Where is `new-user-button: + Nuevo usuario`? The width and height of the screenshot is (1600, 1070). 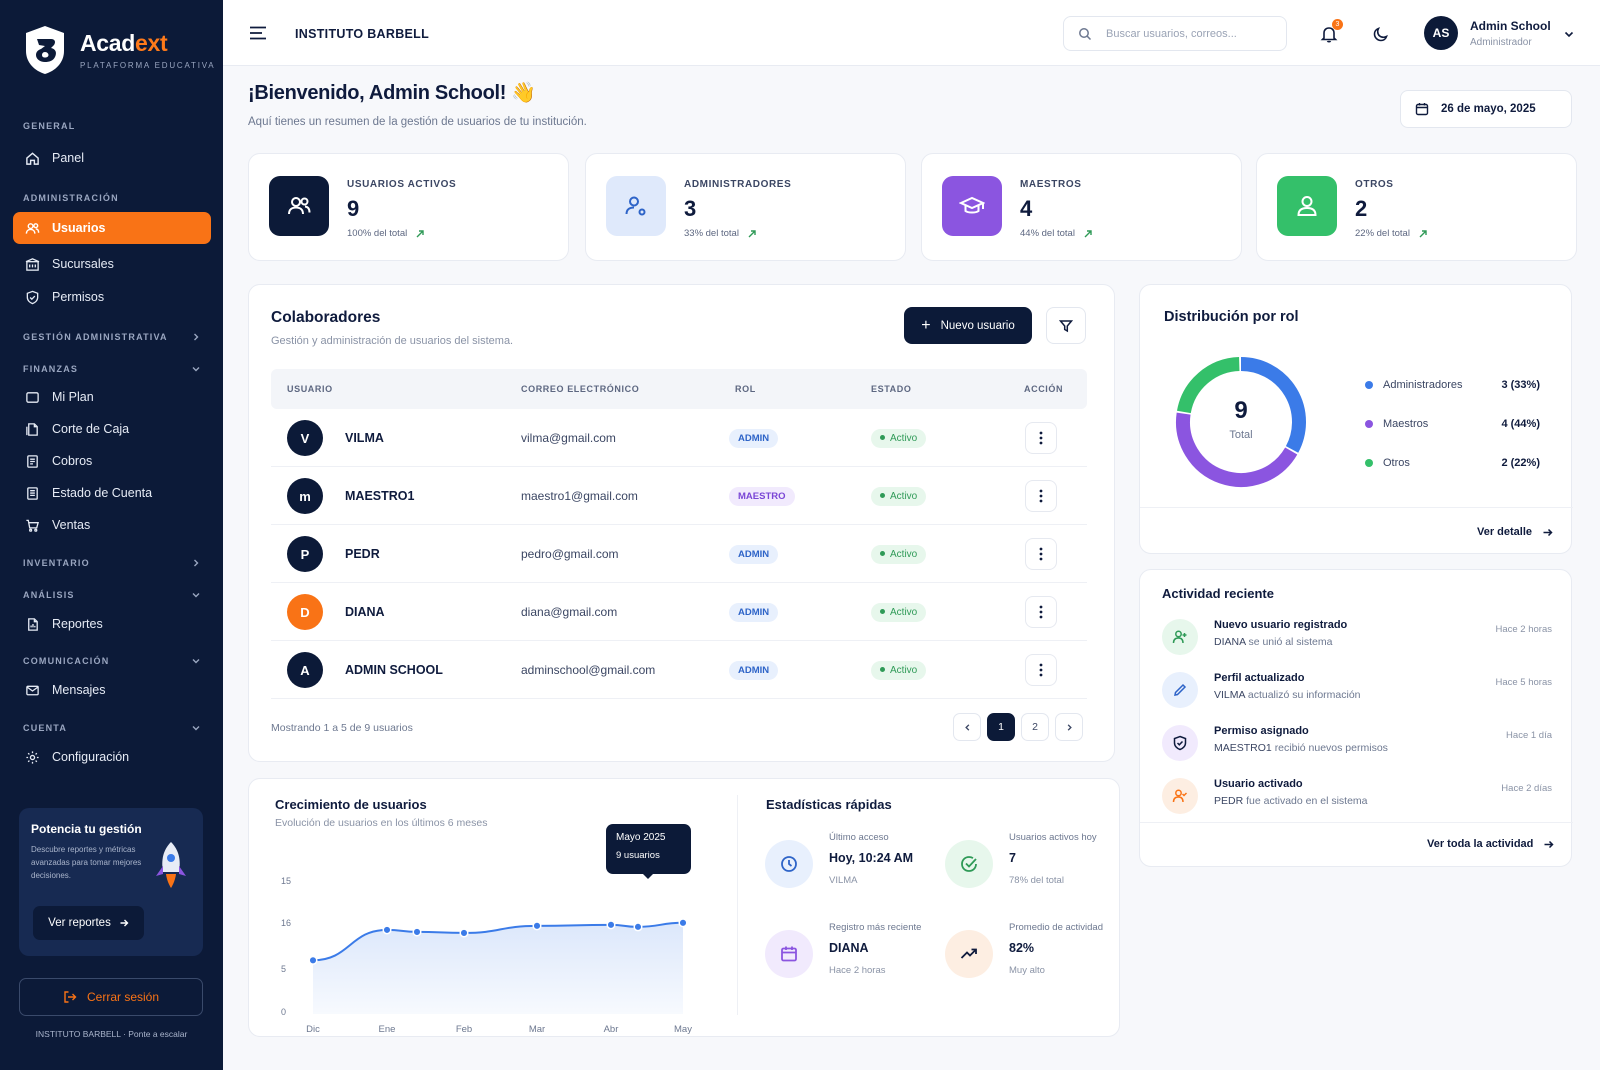 new-user-button: + Nuevo usuario is located at coordinates (968, 325).